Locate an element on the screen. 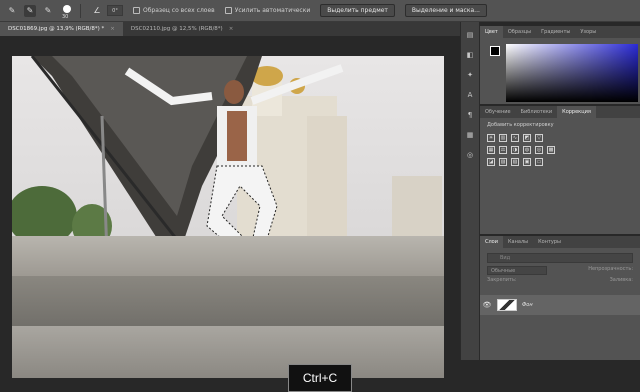 This screenshot has height=392, width=640. adjustments-row-3: ◪ ▨ ▧ ▣ ▭ is located at coordinates (560, 162).